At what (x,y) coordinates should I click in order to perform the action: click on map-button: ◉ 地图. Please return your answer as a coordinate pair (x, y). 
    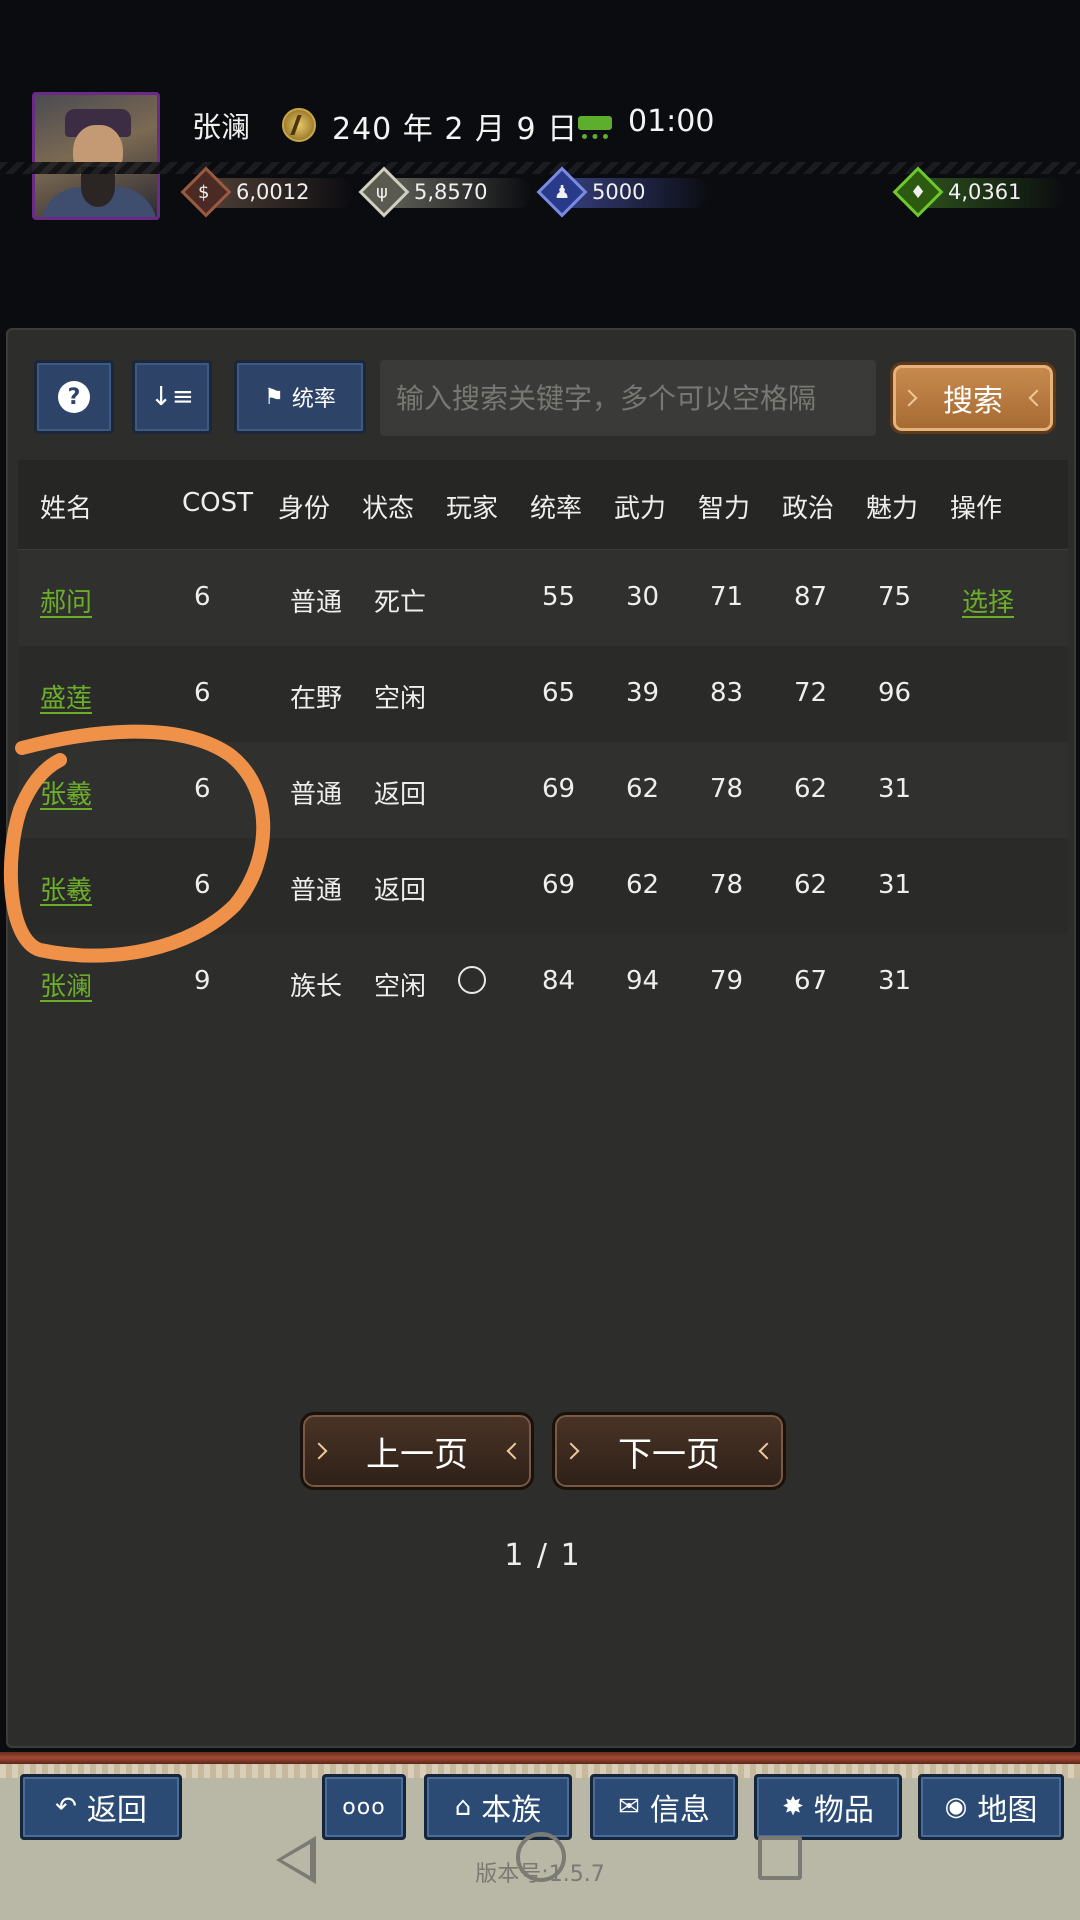
    Looking at the image, I should click on (991, 1807).